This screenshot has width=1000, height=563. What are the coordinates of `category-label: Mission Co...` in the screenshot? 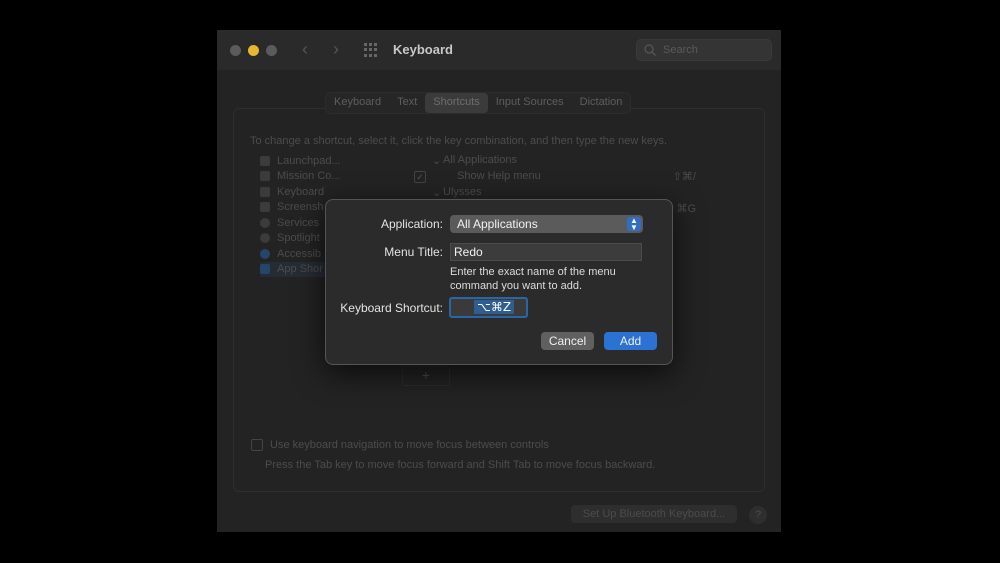 It's located at (309, 176).